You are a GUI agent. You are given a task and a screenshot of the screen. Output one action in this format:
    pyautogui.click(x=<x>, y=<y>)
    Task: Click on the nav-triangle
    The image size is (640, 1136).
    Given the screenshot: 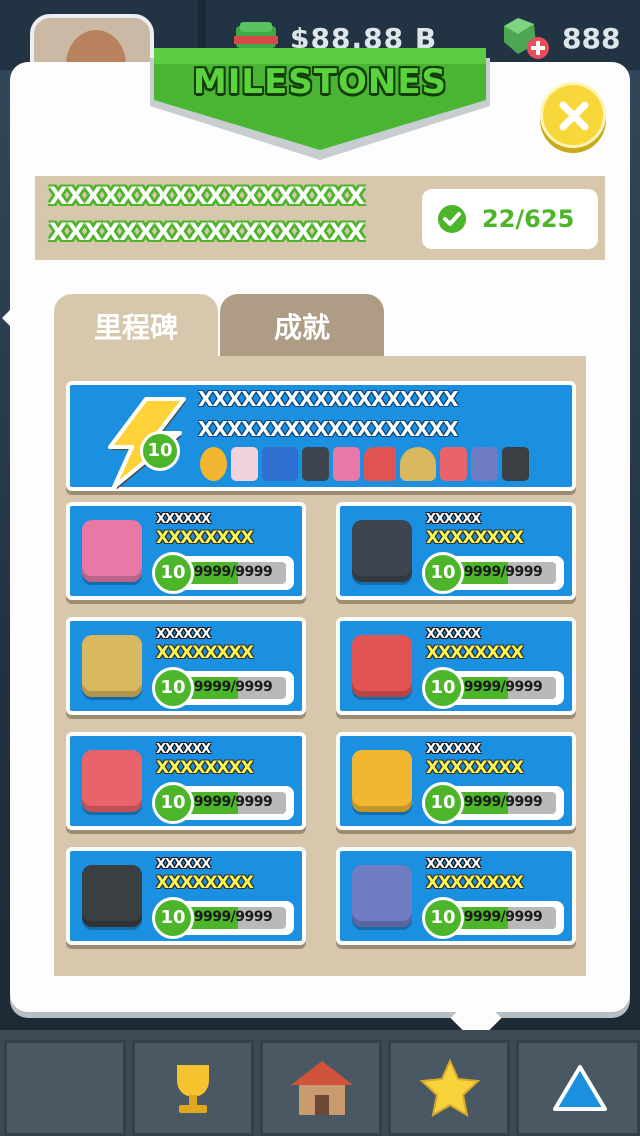 What is the action you would take?
    pyautogui.click(x=578, y=1088)
    